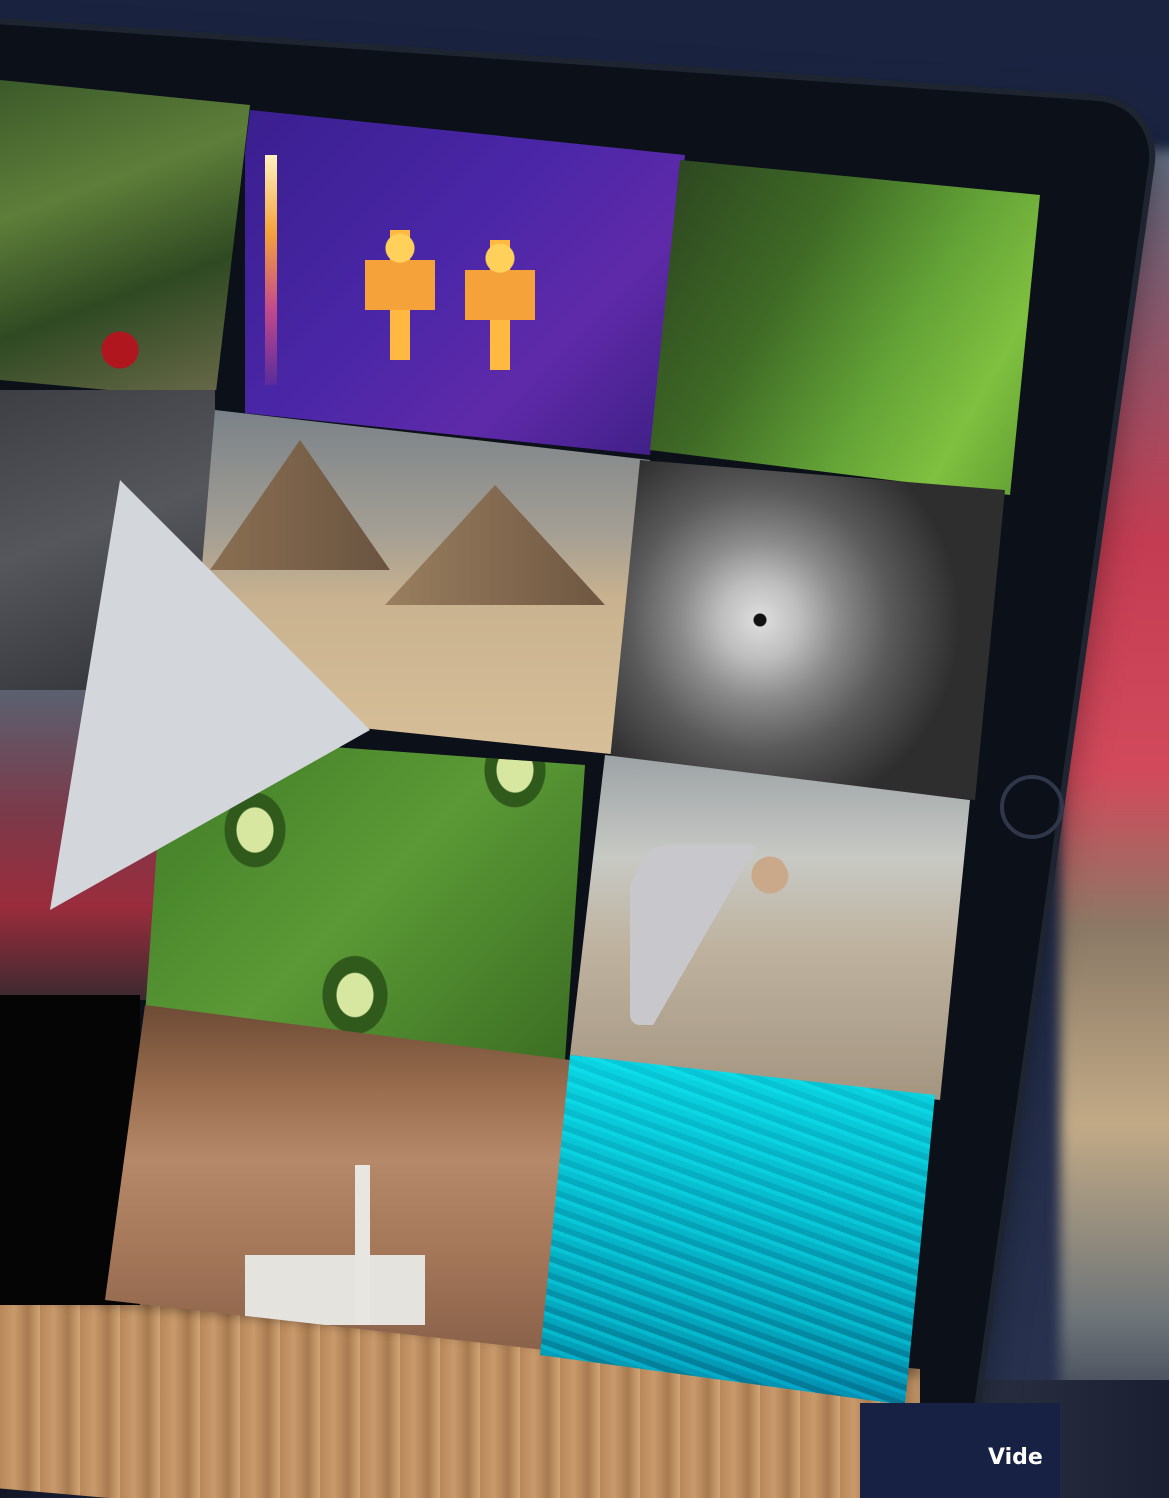 The width and height of the screenshot is (1169, 1498). What do you see at coordinates (845, 327) in the screenshot?
I see `tile-green-abstract` at bounding box center [845, 327].